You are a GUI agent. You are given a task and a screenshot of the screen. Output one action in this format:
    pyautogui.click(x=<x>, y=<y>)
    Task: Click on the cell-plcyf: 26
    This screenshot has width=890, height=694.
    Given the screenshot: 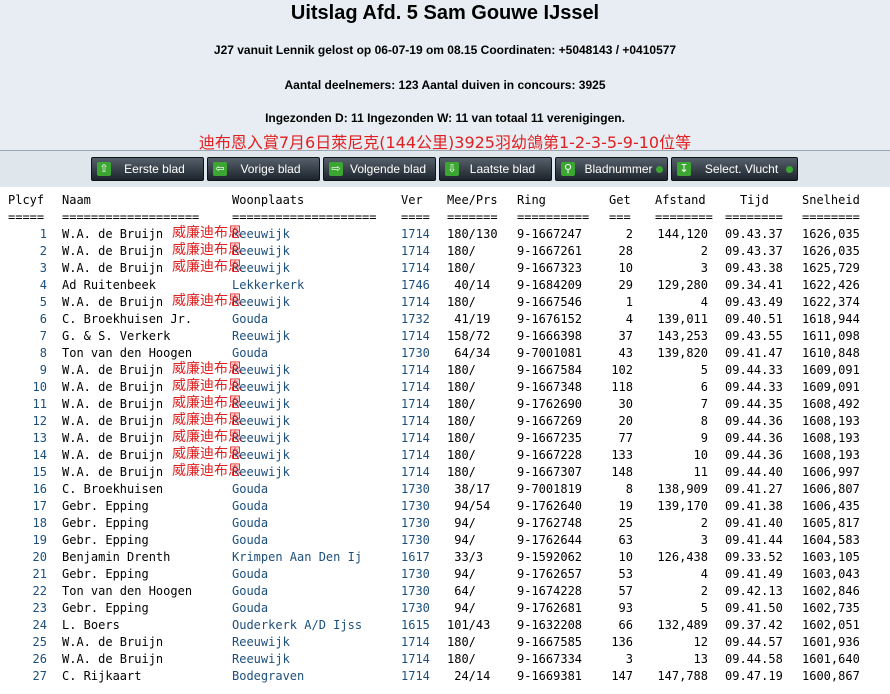 What is the action you would take?
    pyautogui.click(x=39, y=659)
    